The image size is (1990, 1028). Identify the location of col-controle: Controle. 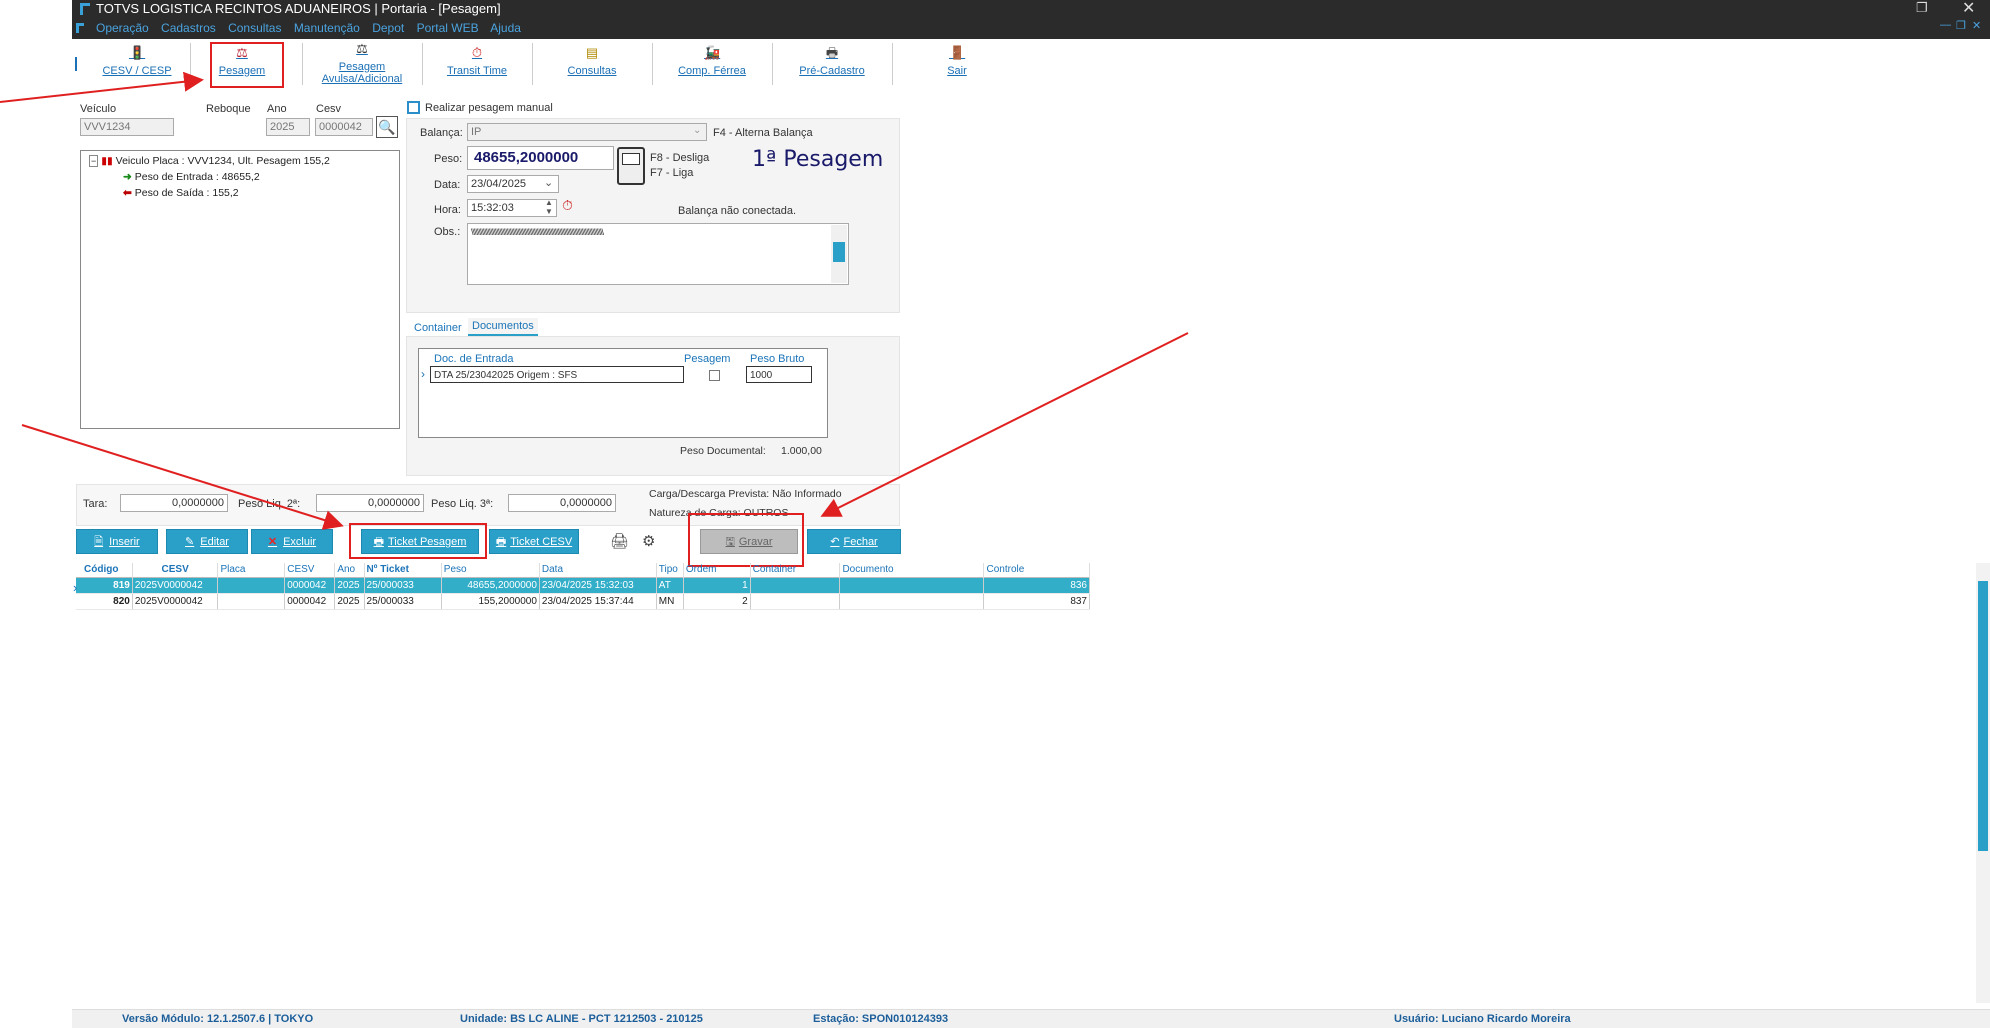
(1036, 570).